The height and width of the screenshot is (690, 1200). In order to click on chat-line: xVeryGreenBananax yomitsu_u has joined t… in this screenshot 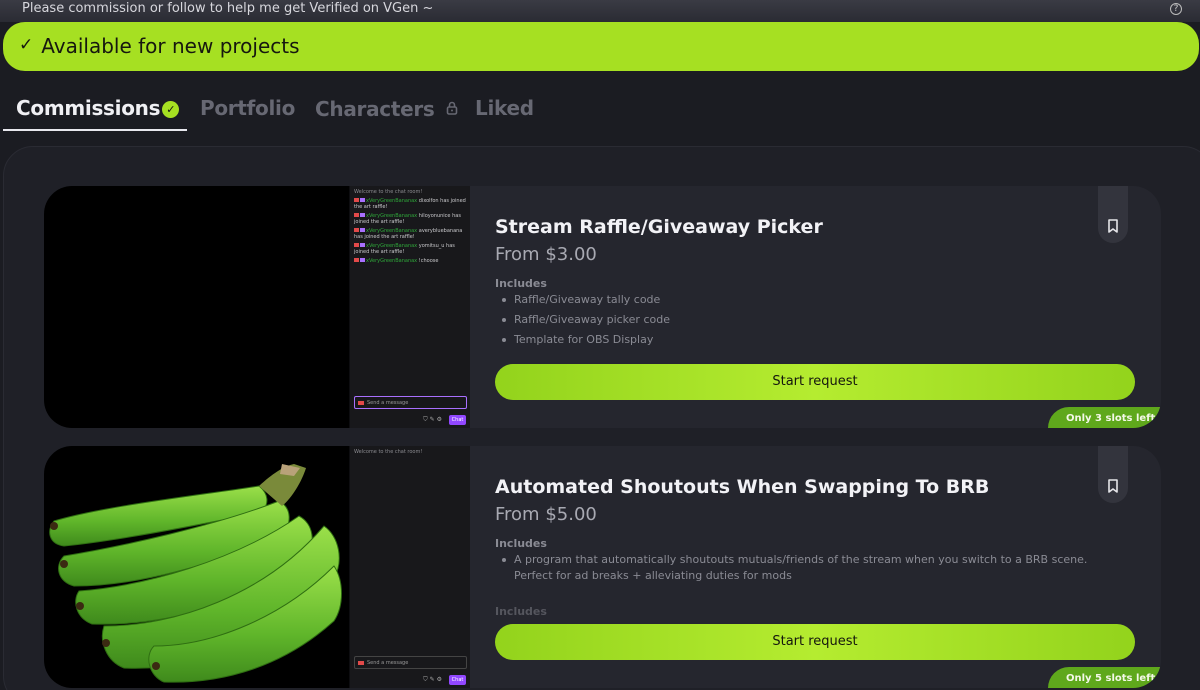, I will do `click(404, 249)`.